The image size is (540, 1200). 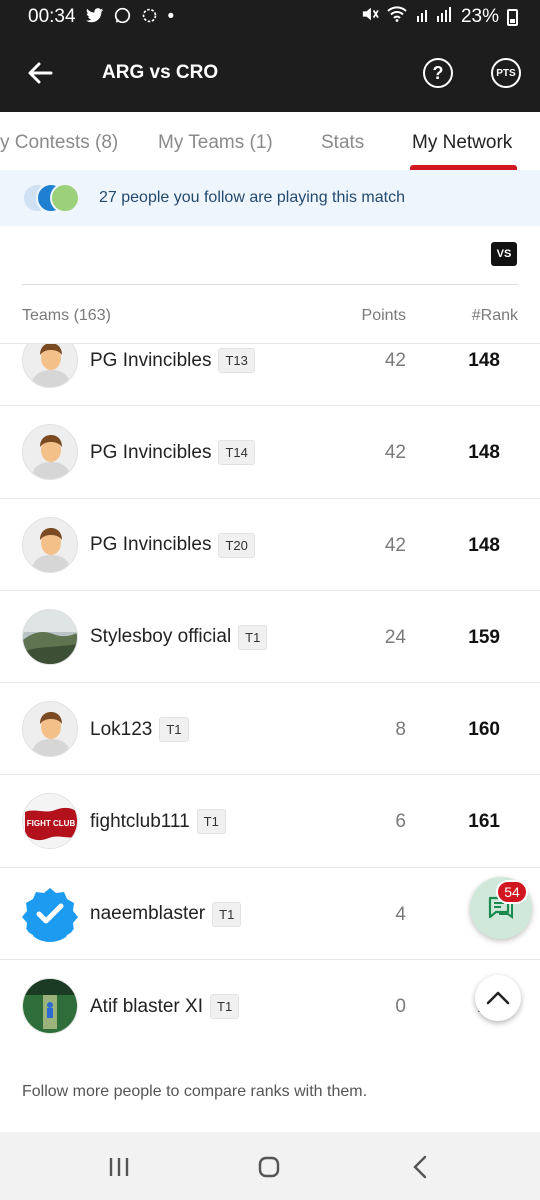 I want to click on back-arrow-icon, so click(x=40, y=73).